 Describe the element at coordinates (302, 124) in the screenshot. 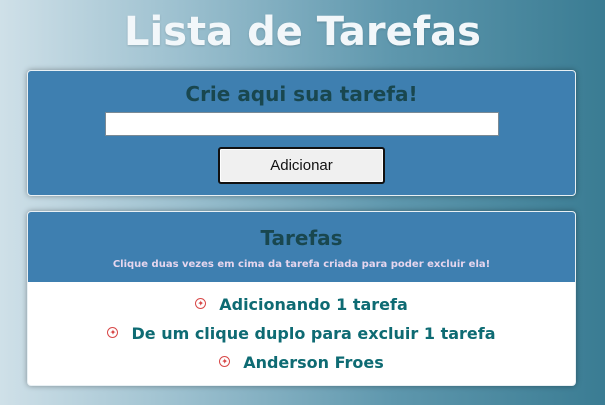

I see `task-input` at that location.